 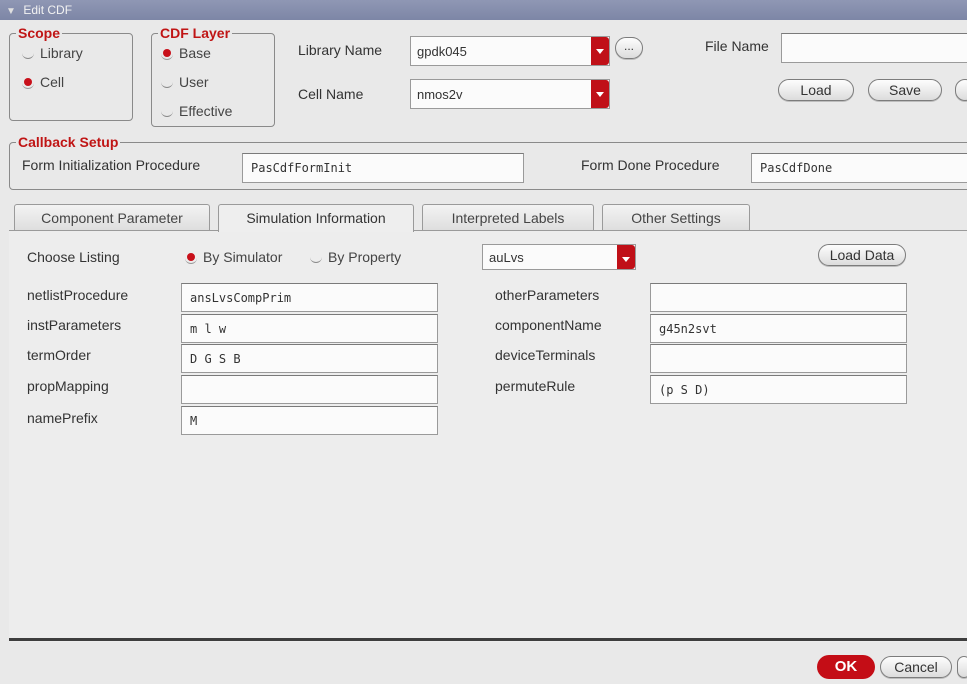 What do you see at coordinates (559, 257) in the screenshot?
I see `simulator-combo: auLvs` at bounding box center [559, 257].